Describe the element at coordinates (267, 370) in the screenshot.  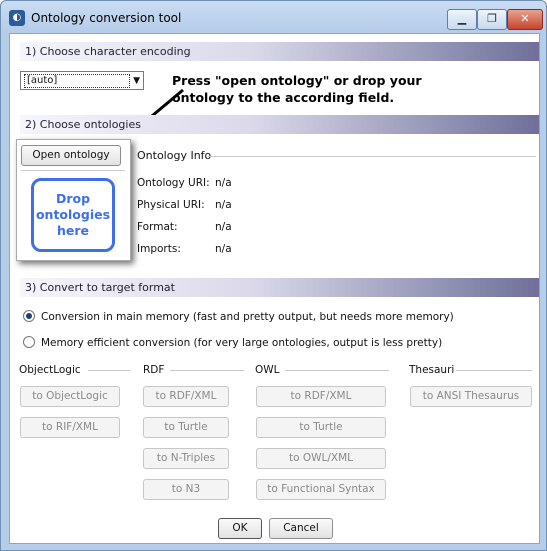
I see `group-label-owl: OWL` at that location.